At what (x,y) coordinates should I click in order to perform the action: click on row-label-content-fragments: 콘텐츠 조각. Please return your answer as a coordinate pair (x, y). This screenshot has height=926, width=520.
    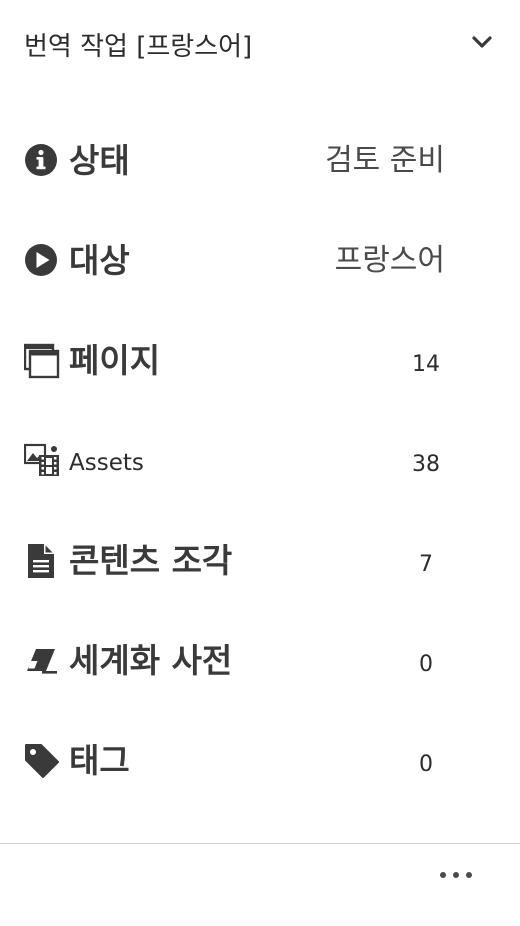
    Looking at the image, I should click on (151, 560).